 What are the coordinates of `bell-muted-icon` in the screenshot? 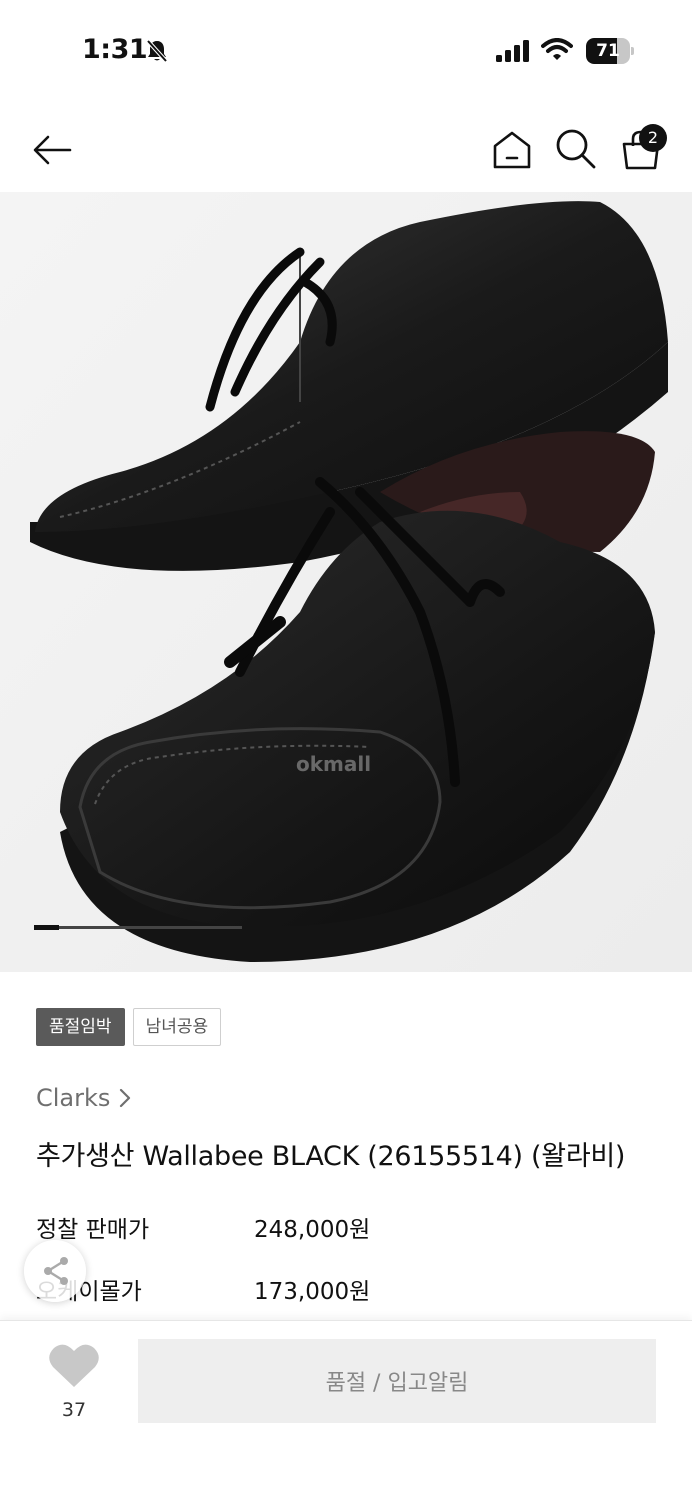 It's located at (157, 51).